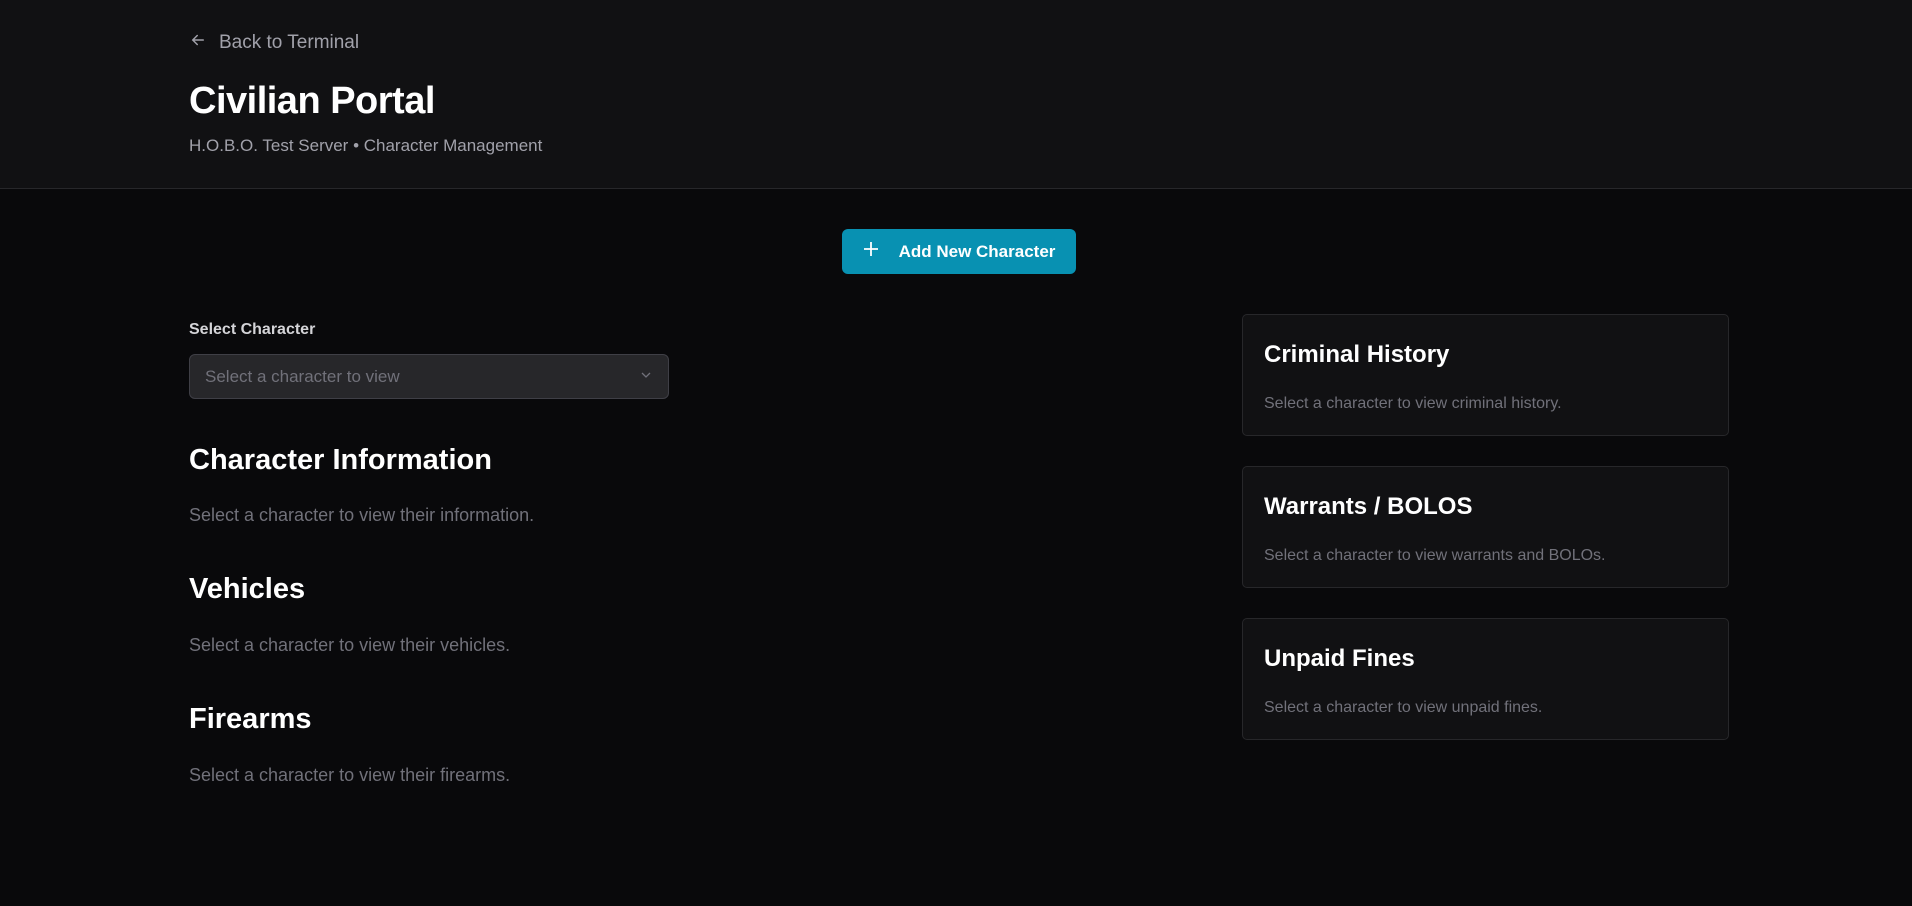 This screenshot has width=1912, height=906. What do you see at coordinates (289, 42) in the screenshot?
I see `back-label: Back to Terminal` at bounding box center [289, 42].